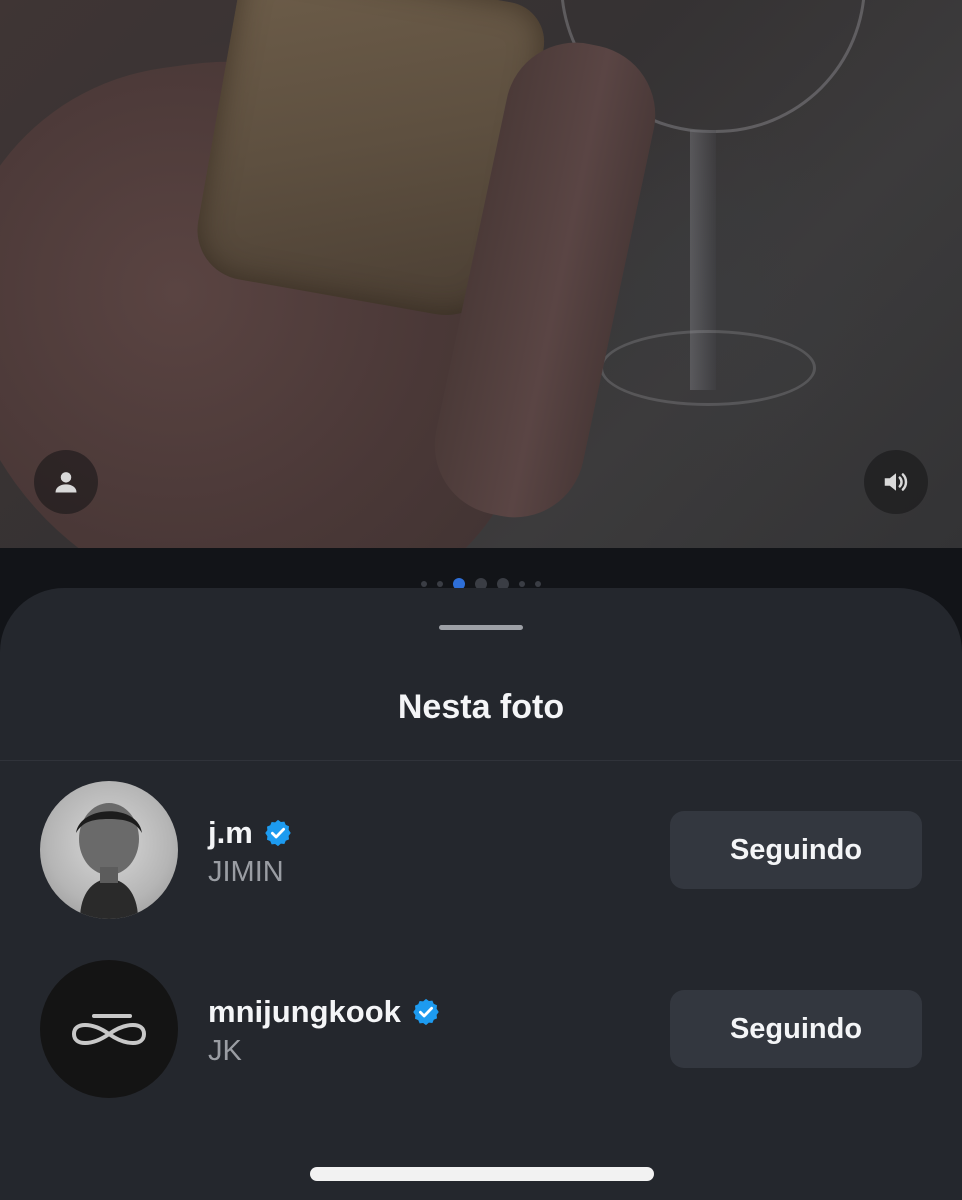 The image size is (962, 1200). I want to click on username: j.m, so click(230, 833).